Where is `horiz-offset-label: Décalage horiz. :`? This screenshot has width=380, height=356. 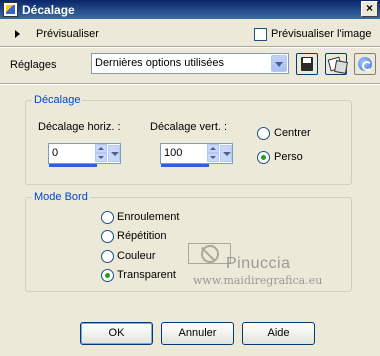 horiz-offset-label: Décalage horiz. : is located at coordinates (79, 127).